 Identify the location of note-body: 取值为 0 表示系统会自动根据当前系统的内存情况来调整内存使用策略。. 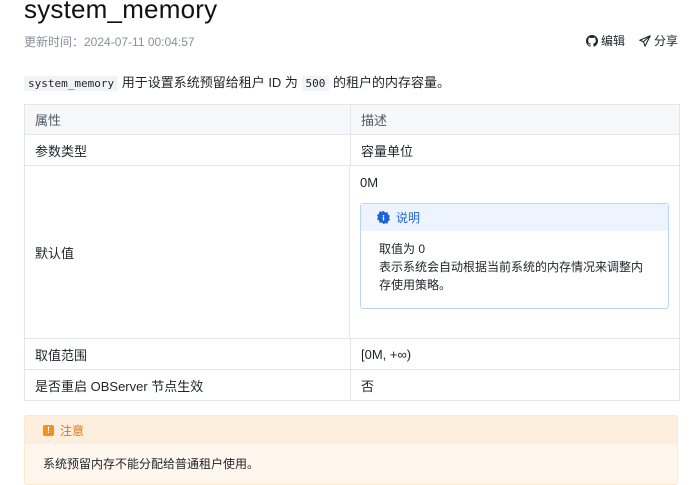
(514, 269).